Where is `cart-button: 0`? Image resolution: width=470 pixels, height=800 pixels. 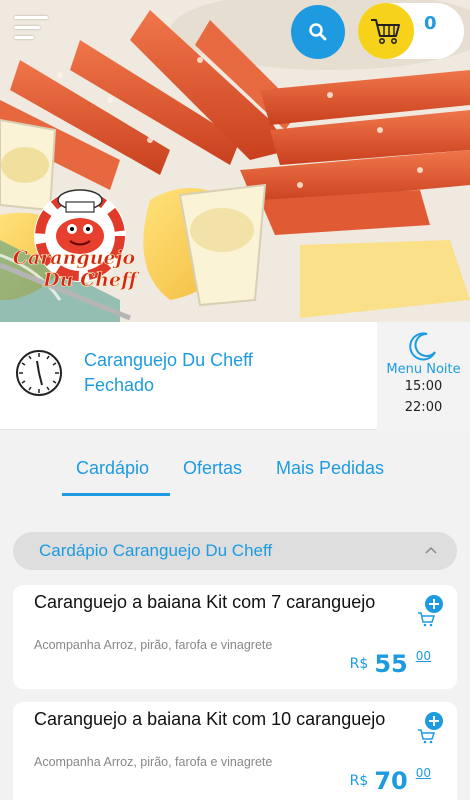 cart-button: 0 is located at coordinates (411, 31).